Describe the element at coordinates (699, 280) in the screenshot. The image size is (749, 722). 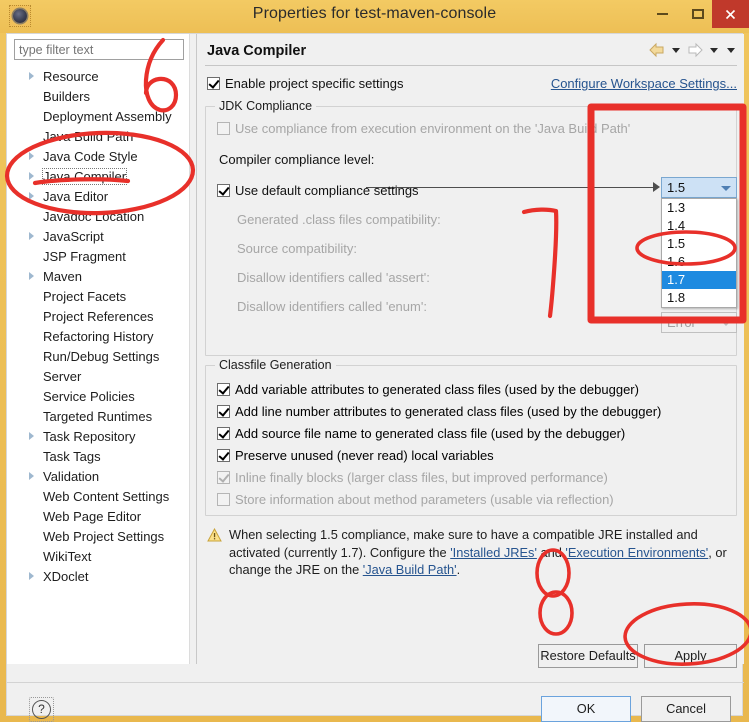
I see `compliance-option-1-7: 1.7` at that location.